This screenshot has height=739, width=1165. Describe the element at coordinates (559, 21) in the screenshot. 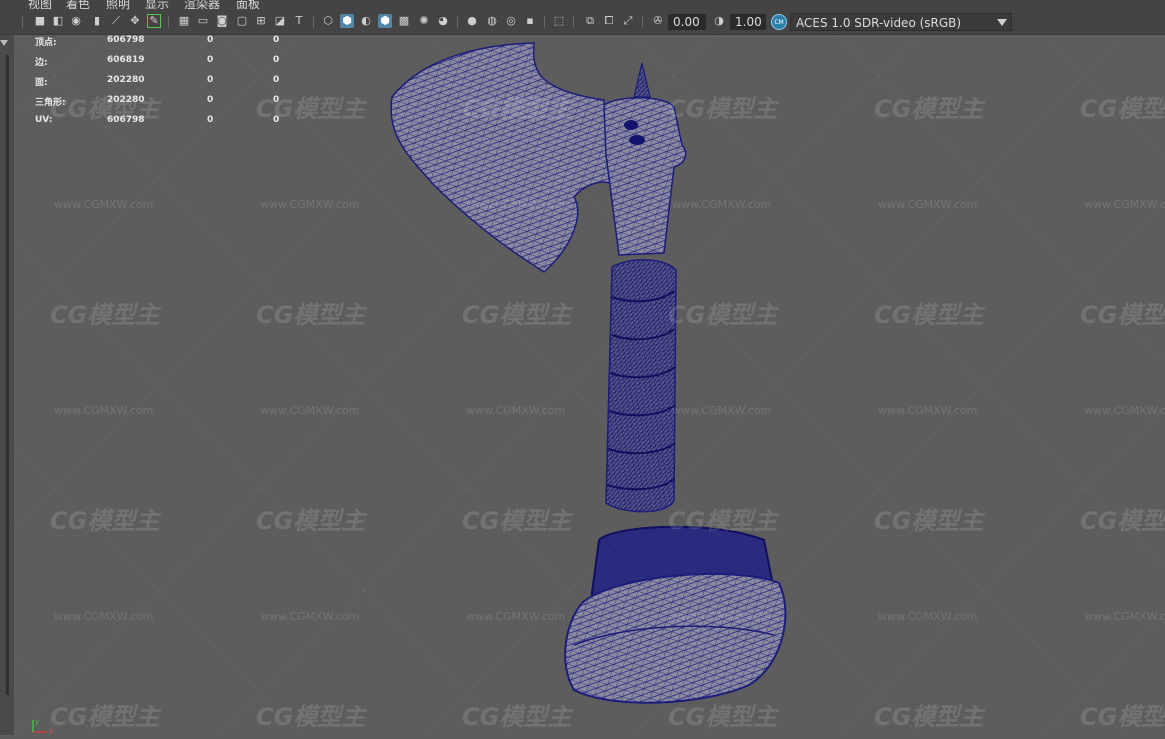

I see `isolate-select-icon: ⬚` at that location.